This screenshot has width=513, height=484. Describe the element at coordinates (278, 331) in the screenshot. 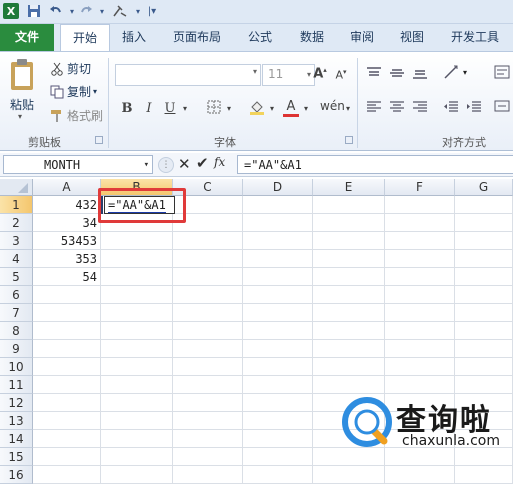

I see `cell-d8` at that location.